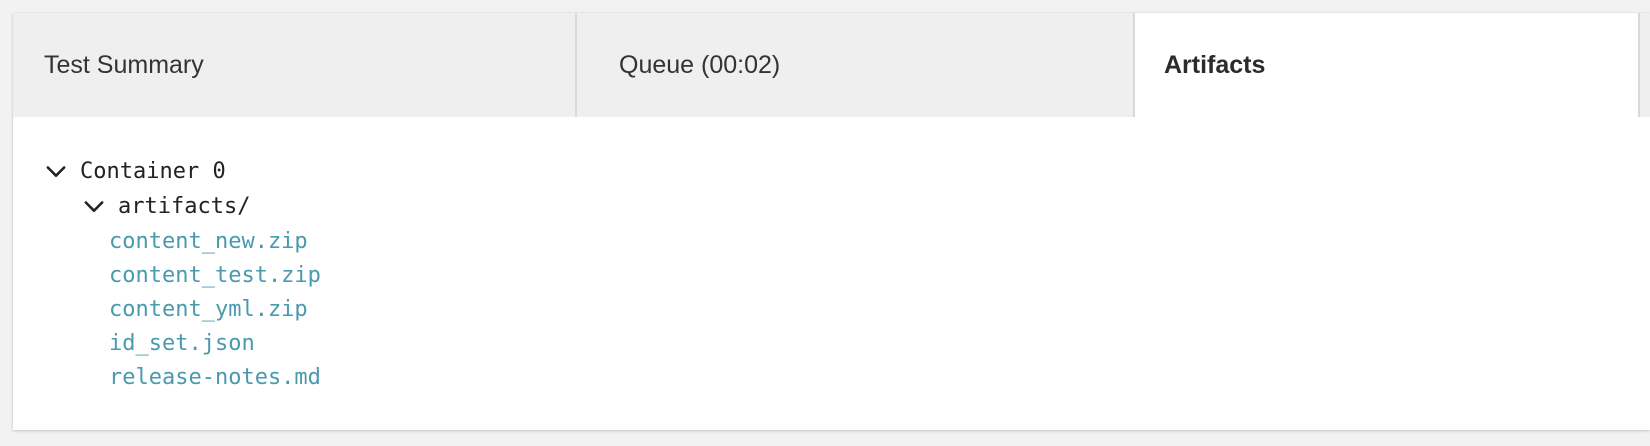 This screenshot has height=446, width=1650. Describe the element at coordinates (1645, 65) in the screenshot. I see `tab-overflow` at that location.